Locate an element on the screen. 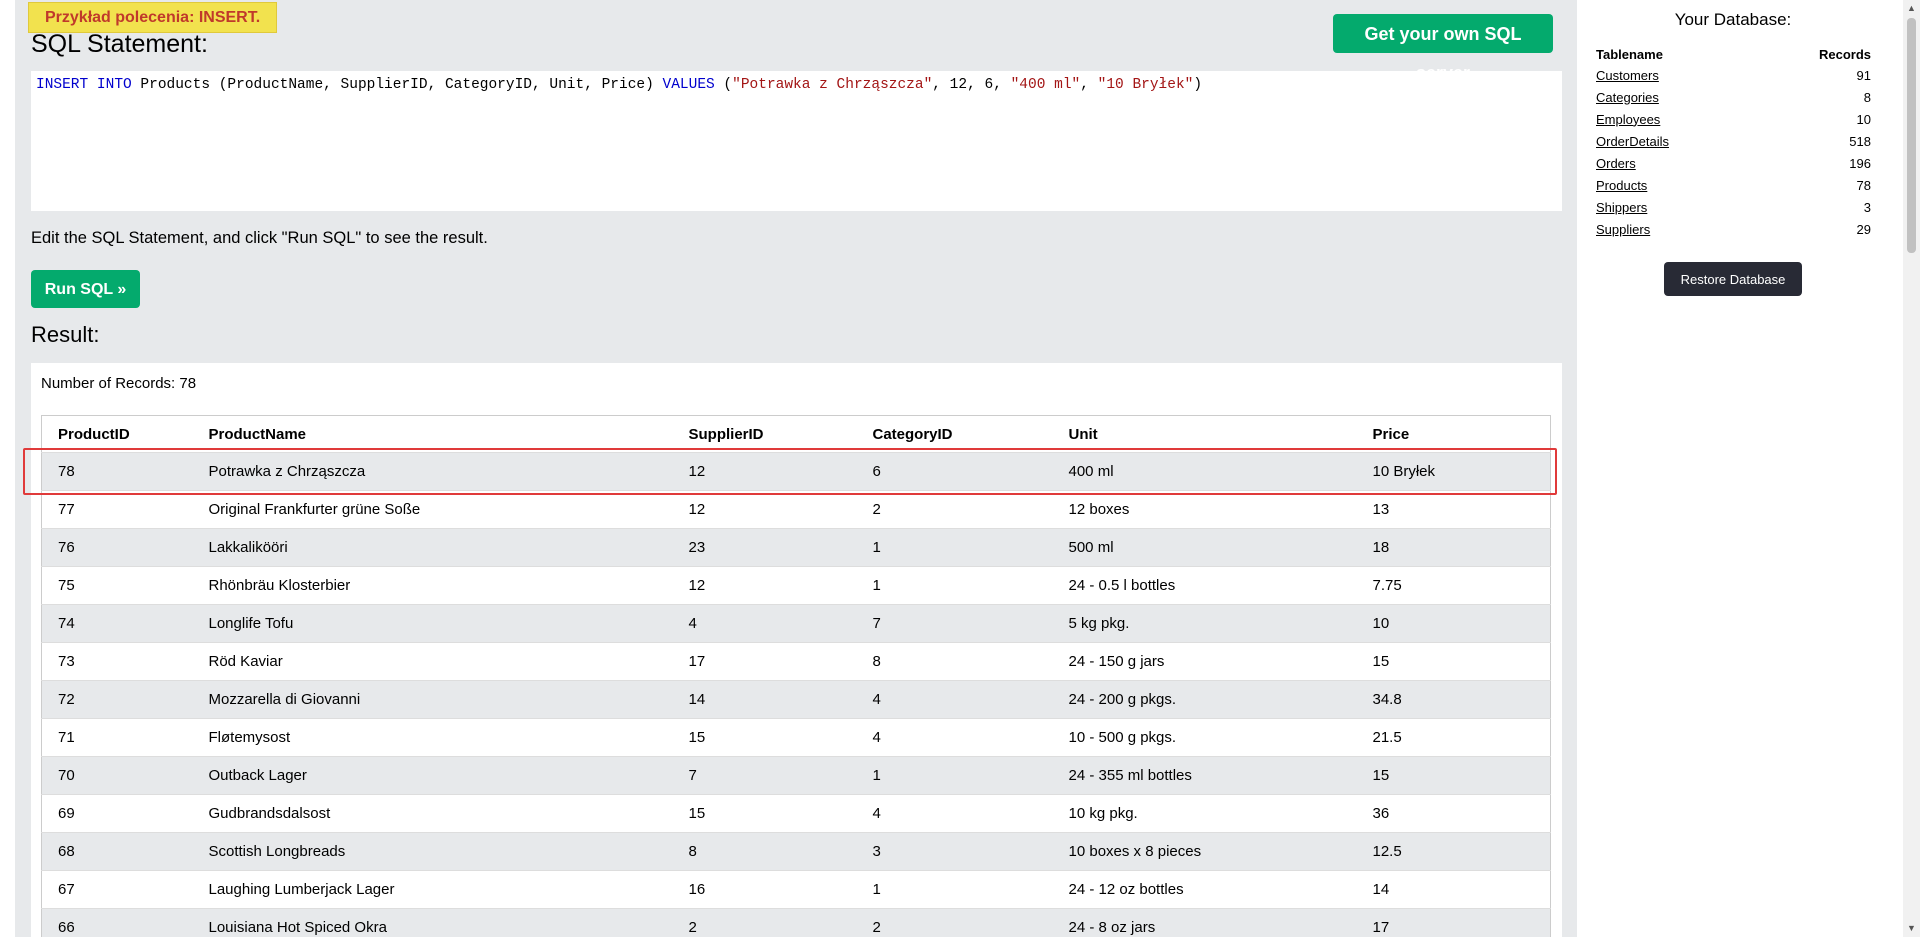 This screenshot has height=937, width=1920. db-table-row: OrderDetails 518 is located at coordinates (1733, 141).